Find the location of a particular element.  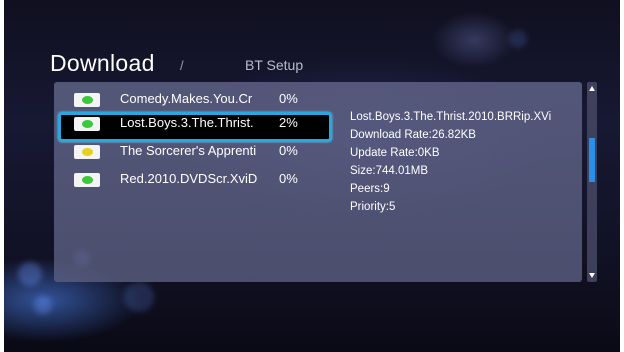

download-item-selected: Lost.Boys.3.The.Thrist. 2% is located at coordinates (195, 127).